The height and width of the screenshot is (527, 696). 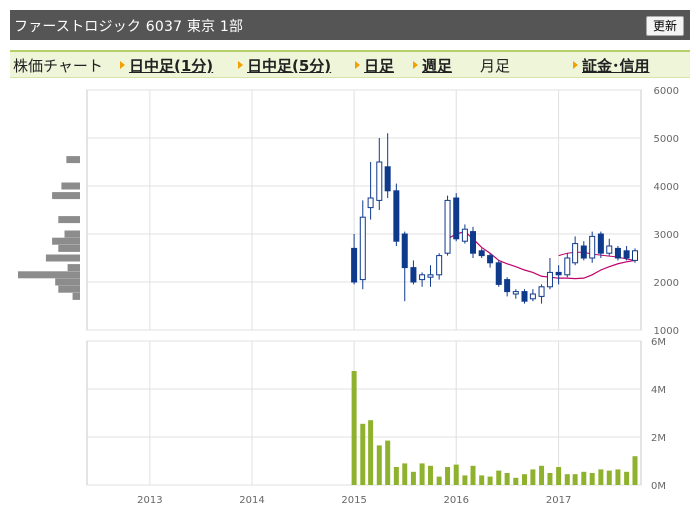 What do you see at coordinates (558, 500) in the screenshot?
I see `x-tick-label: 2017` at bounding box center [558, 500].